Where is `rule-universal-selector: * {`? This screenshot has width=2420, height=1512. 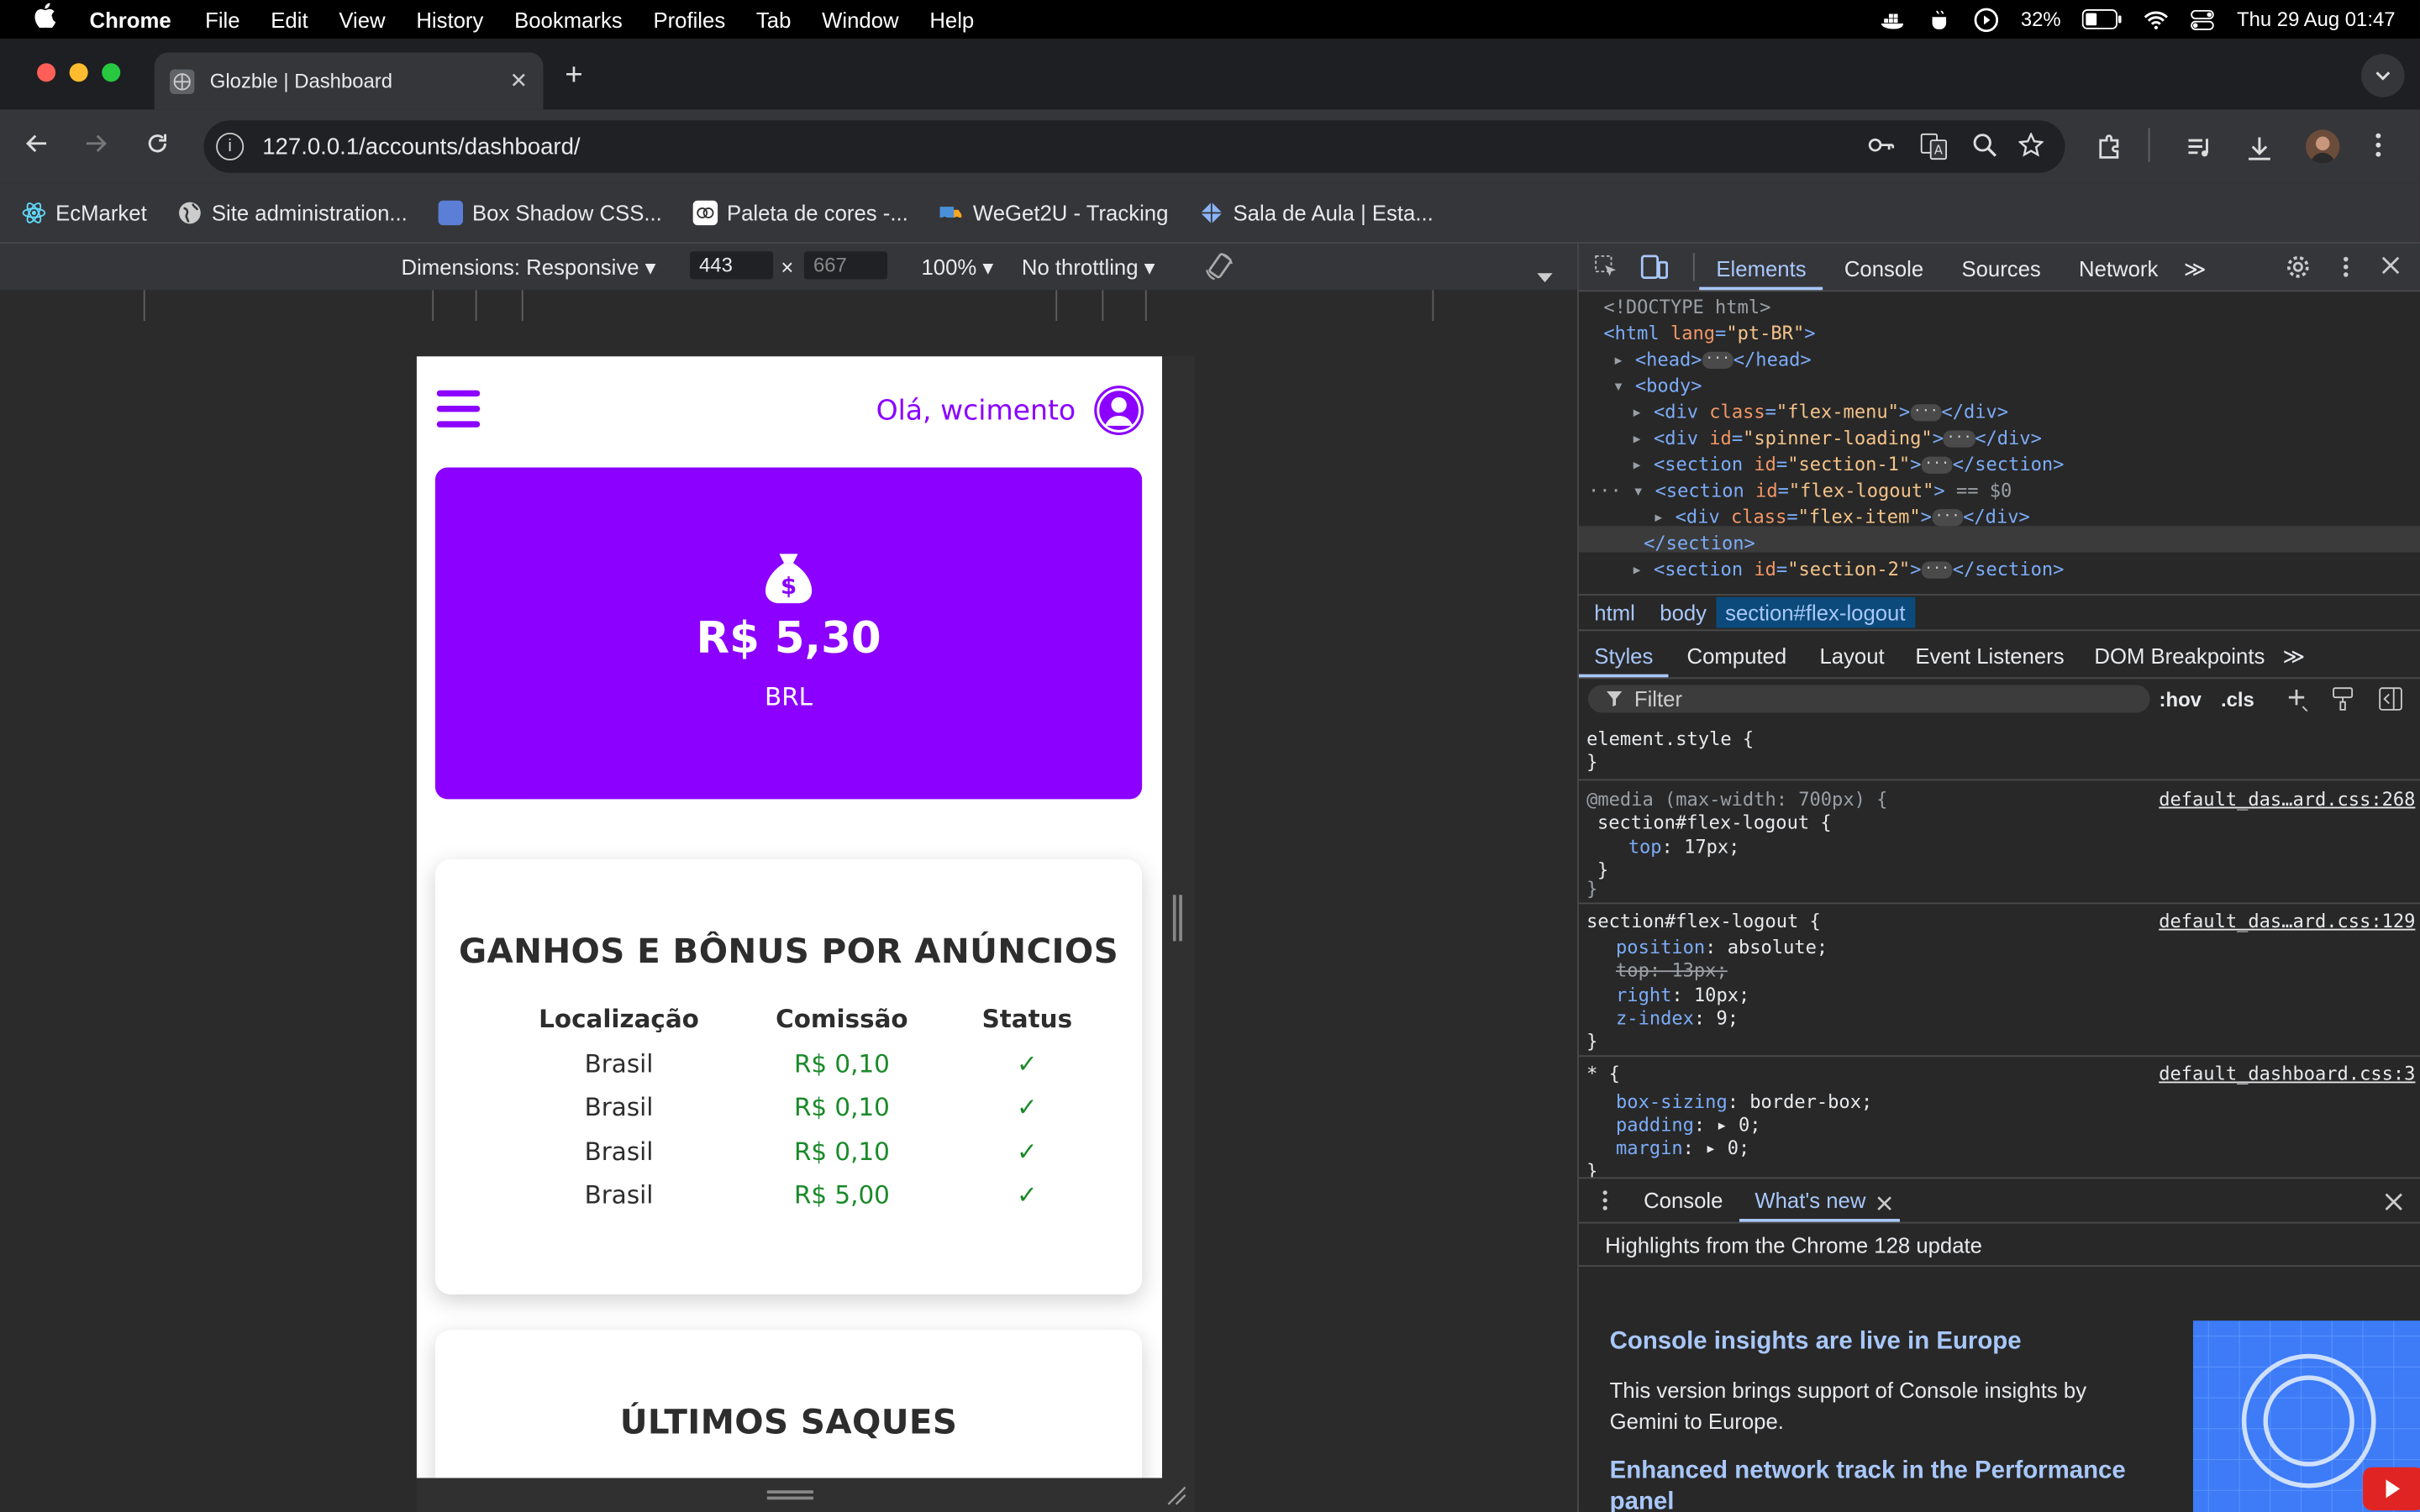
rule-universal-selector: * { is located at coordinates (1603, 1074).